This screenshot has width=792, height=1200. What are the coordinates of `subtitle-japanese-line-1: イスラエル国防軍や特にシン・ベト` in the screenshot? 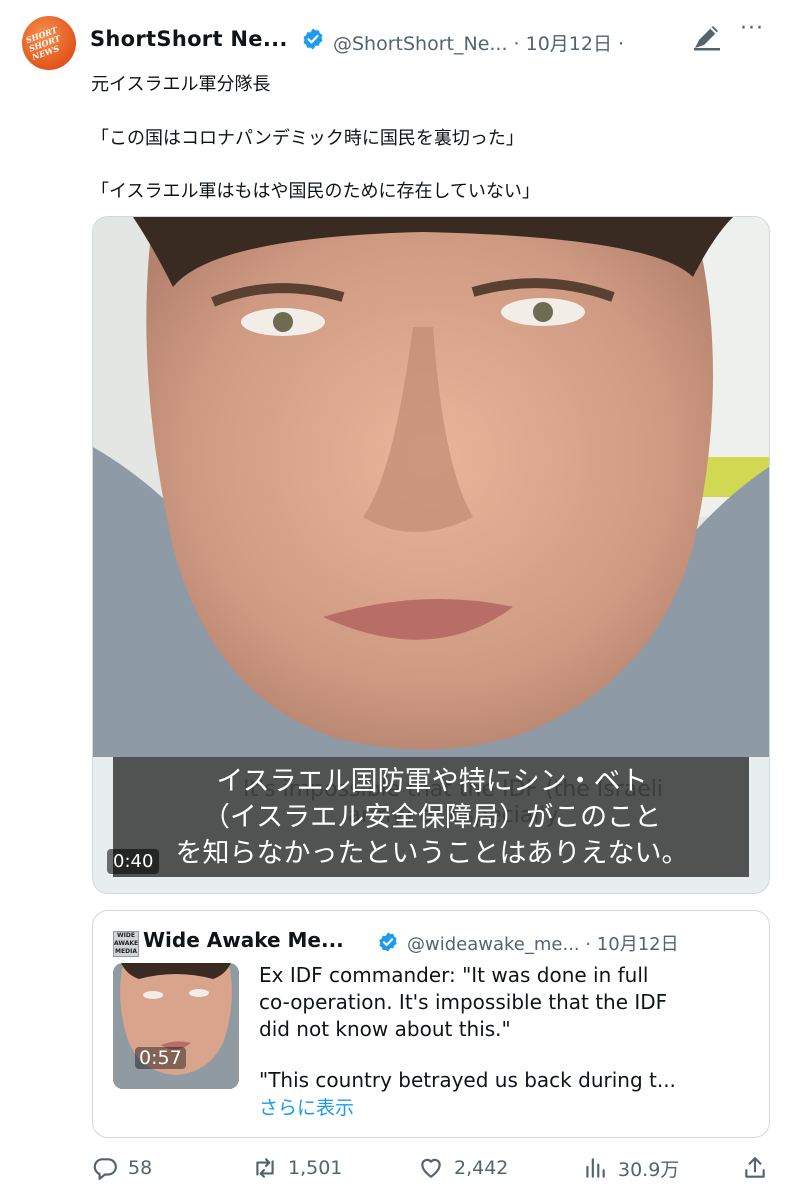 It's located at (432, 781).